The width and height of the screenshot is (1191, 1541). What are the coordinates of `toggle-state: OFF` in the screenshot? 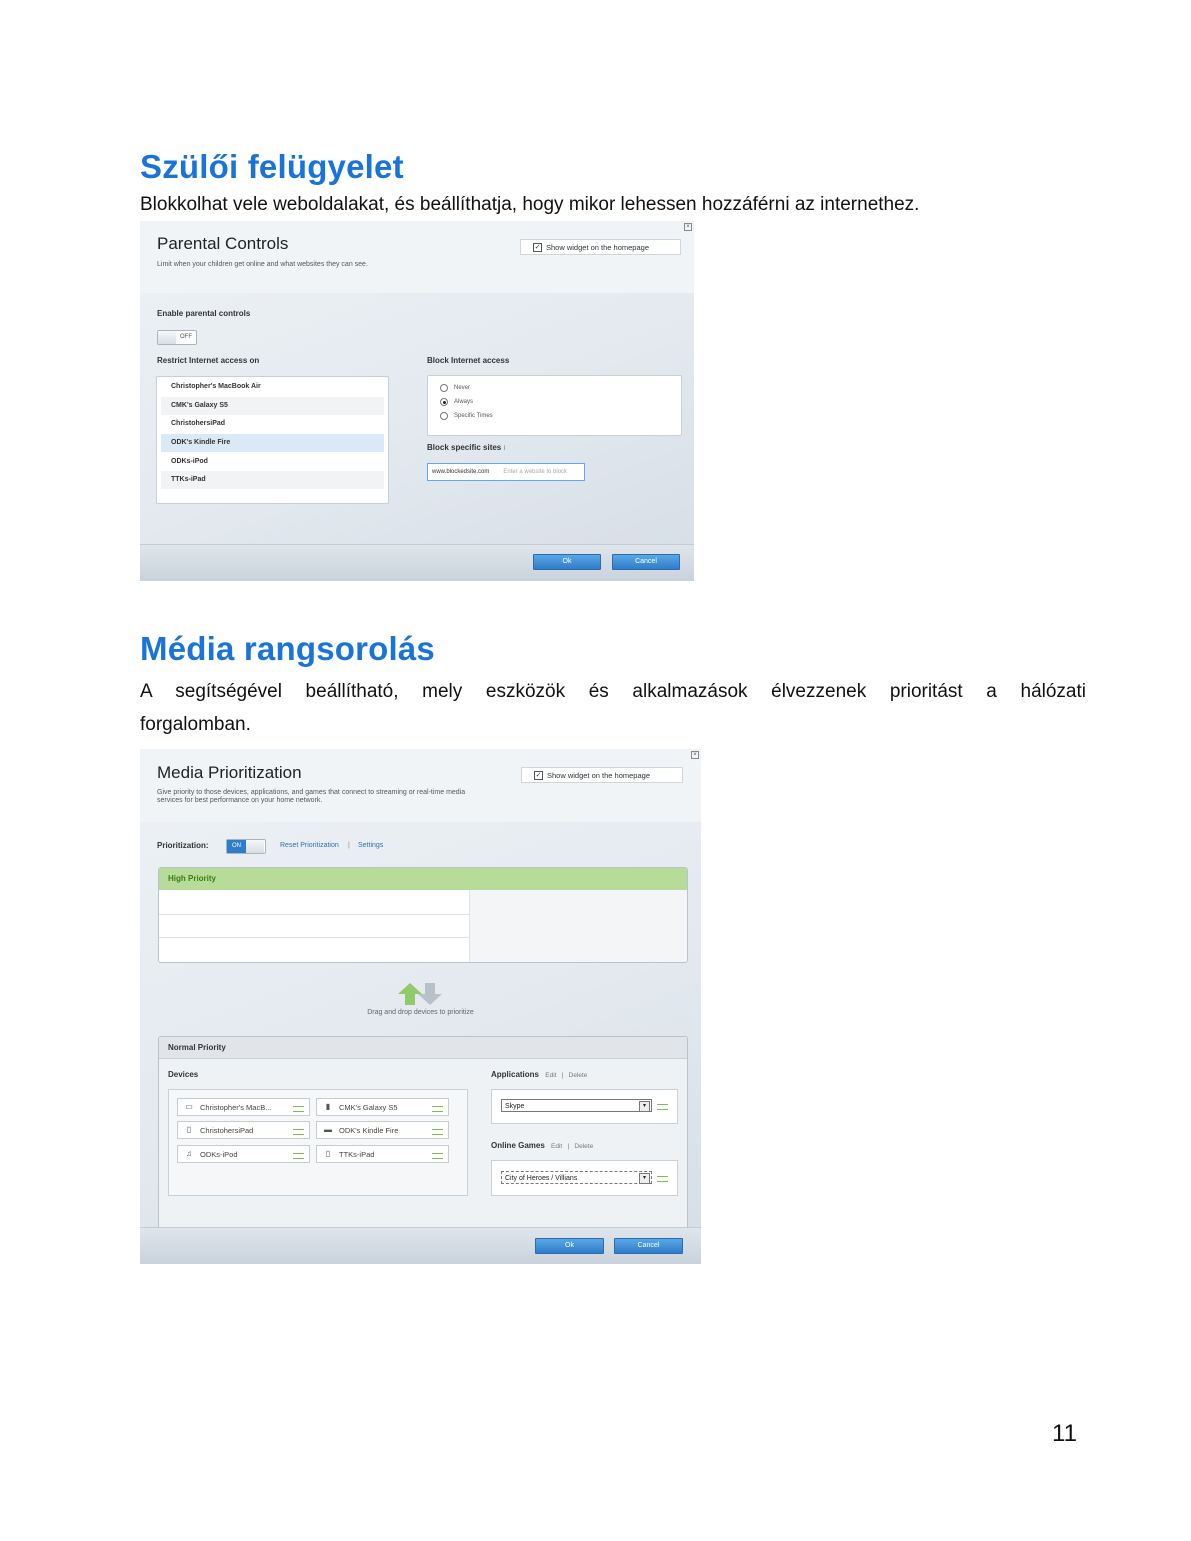 It's located at (186, 337).